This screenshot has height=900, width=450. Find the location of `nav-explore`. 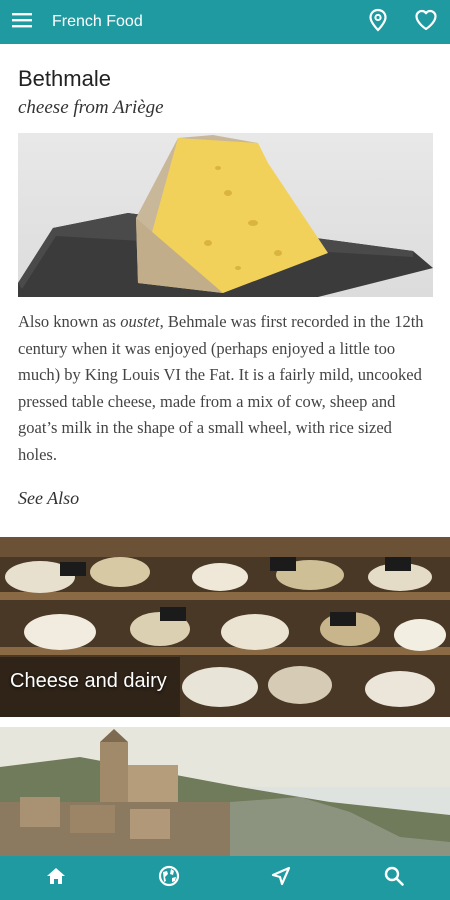

nav-explore is located at coordinates (169, 878).